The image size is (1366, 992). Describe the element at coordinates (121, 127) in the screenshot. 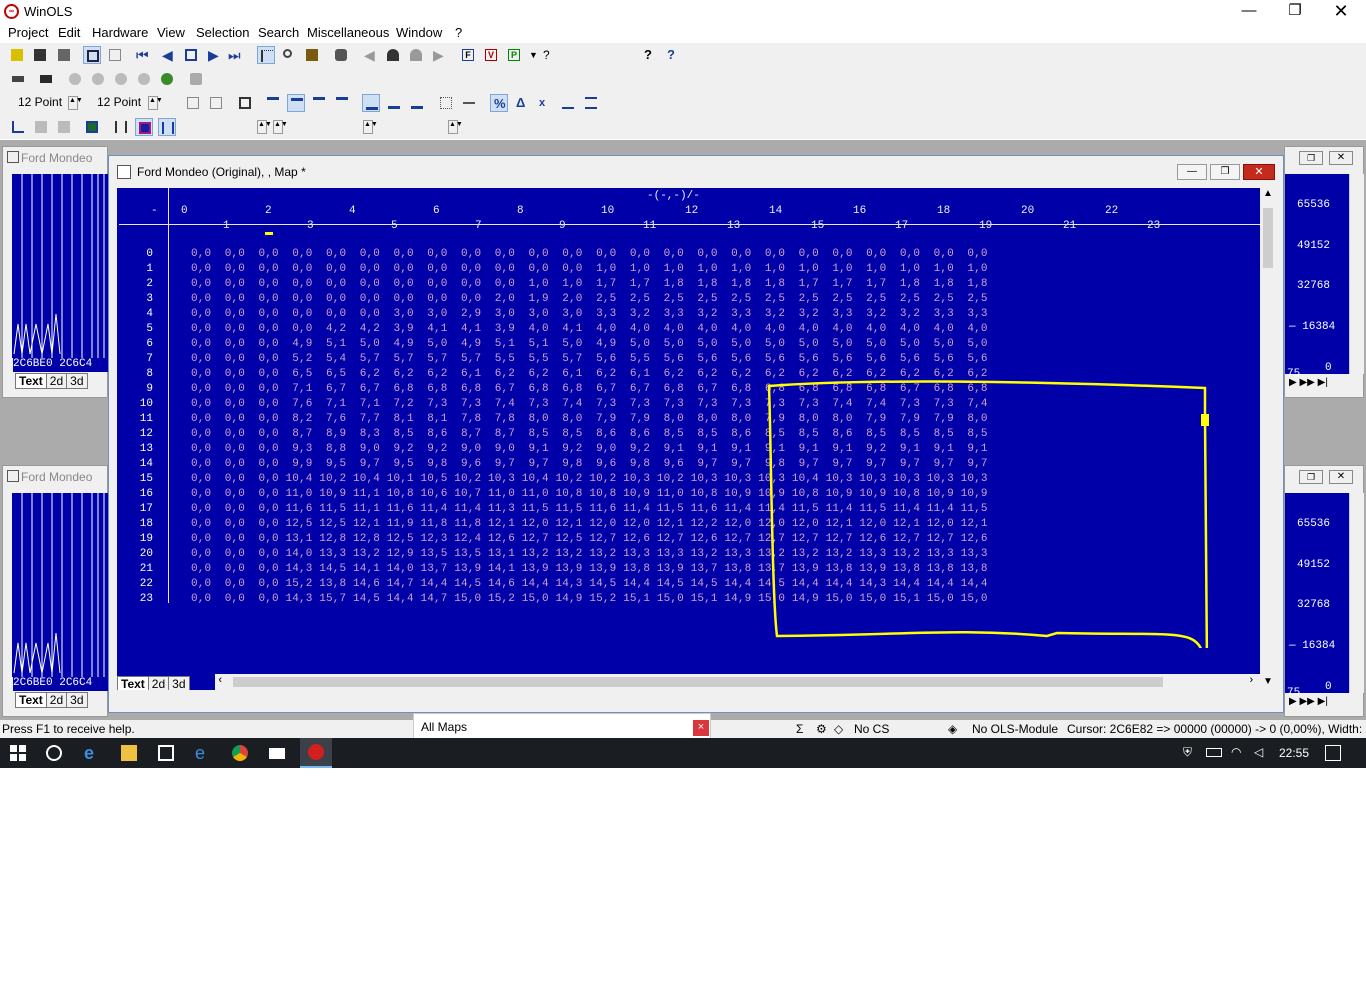

I see `column-select-icon` at that location.